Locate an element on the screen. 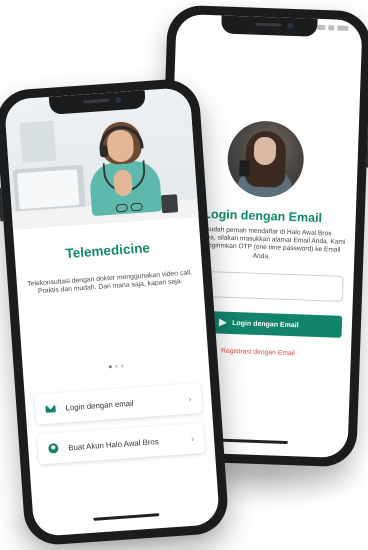  create-account-menu-label: Buat Akun Halo Awal Bros is located at coordinates (113, 444).